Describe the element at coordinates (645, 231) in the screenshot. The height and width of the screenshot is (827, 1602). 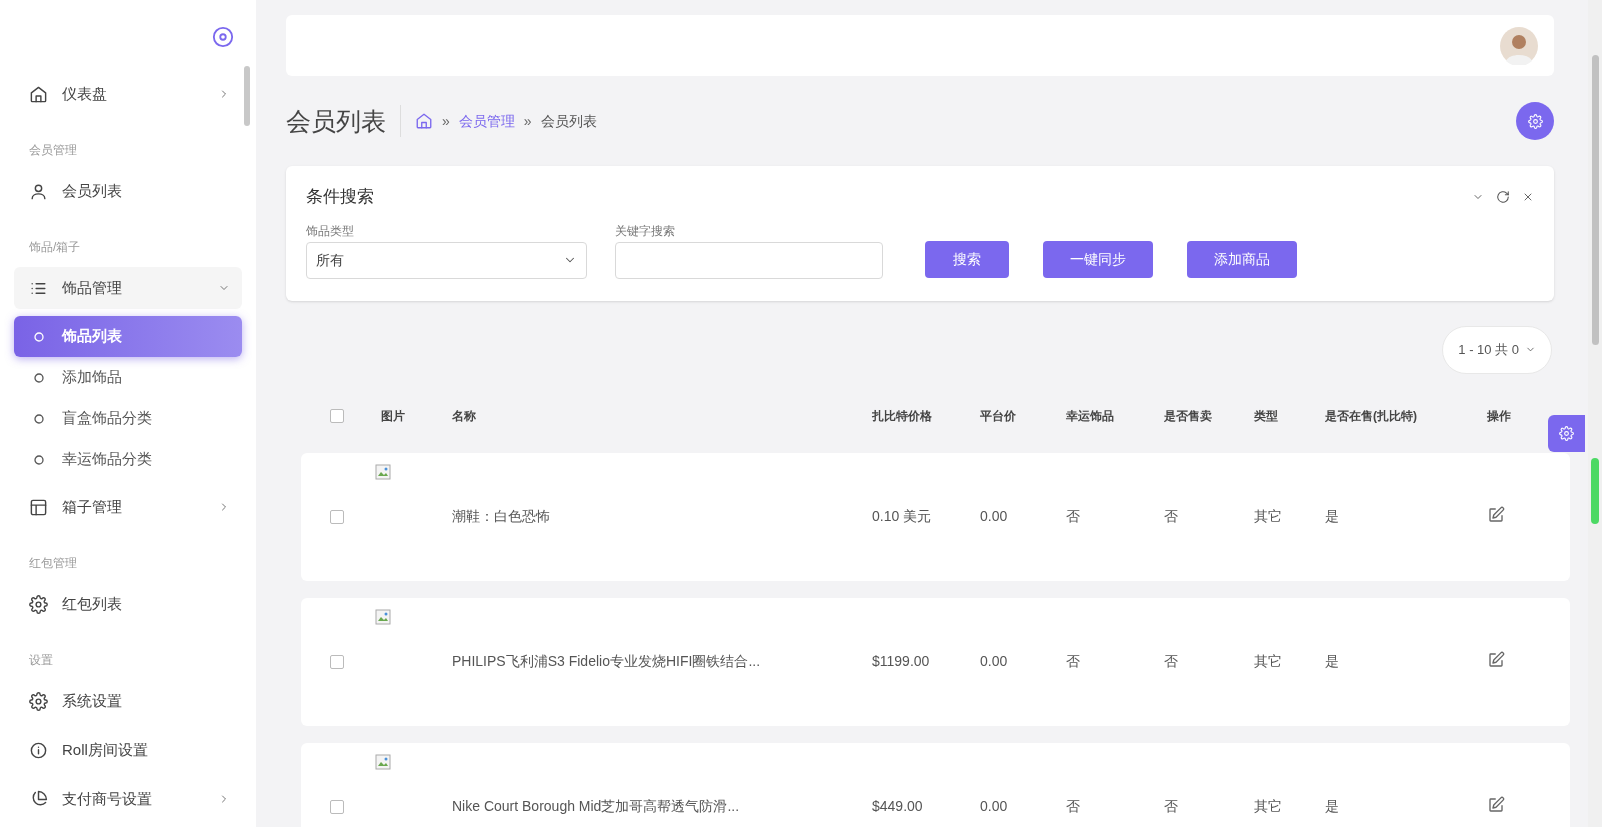
I see `field-label: 关键字搜索` at that location.